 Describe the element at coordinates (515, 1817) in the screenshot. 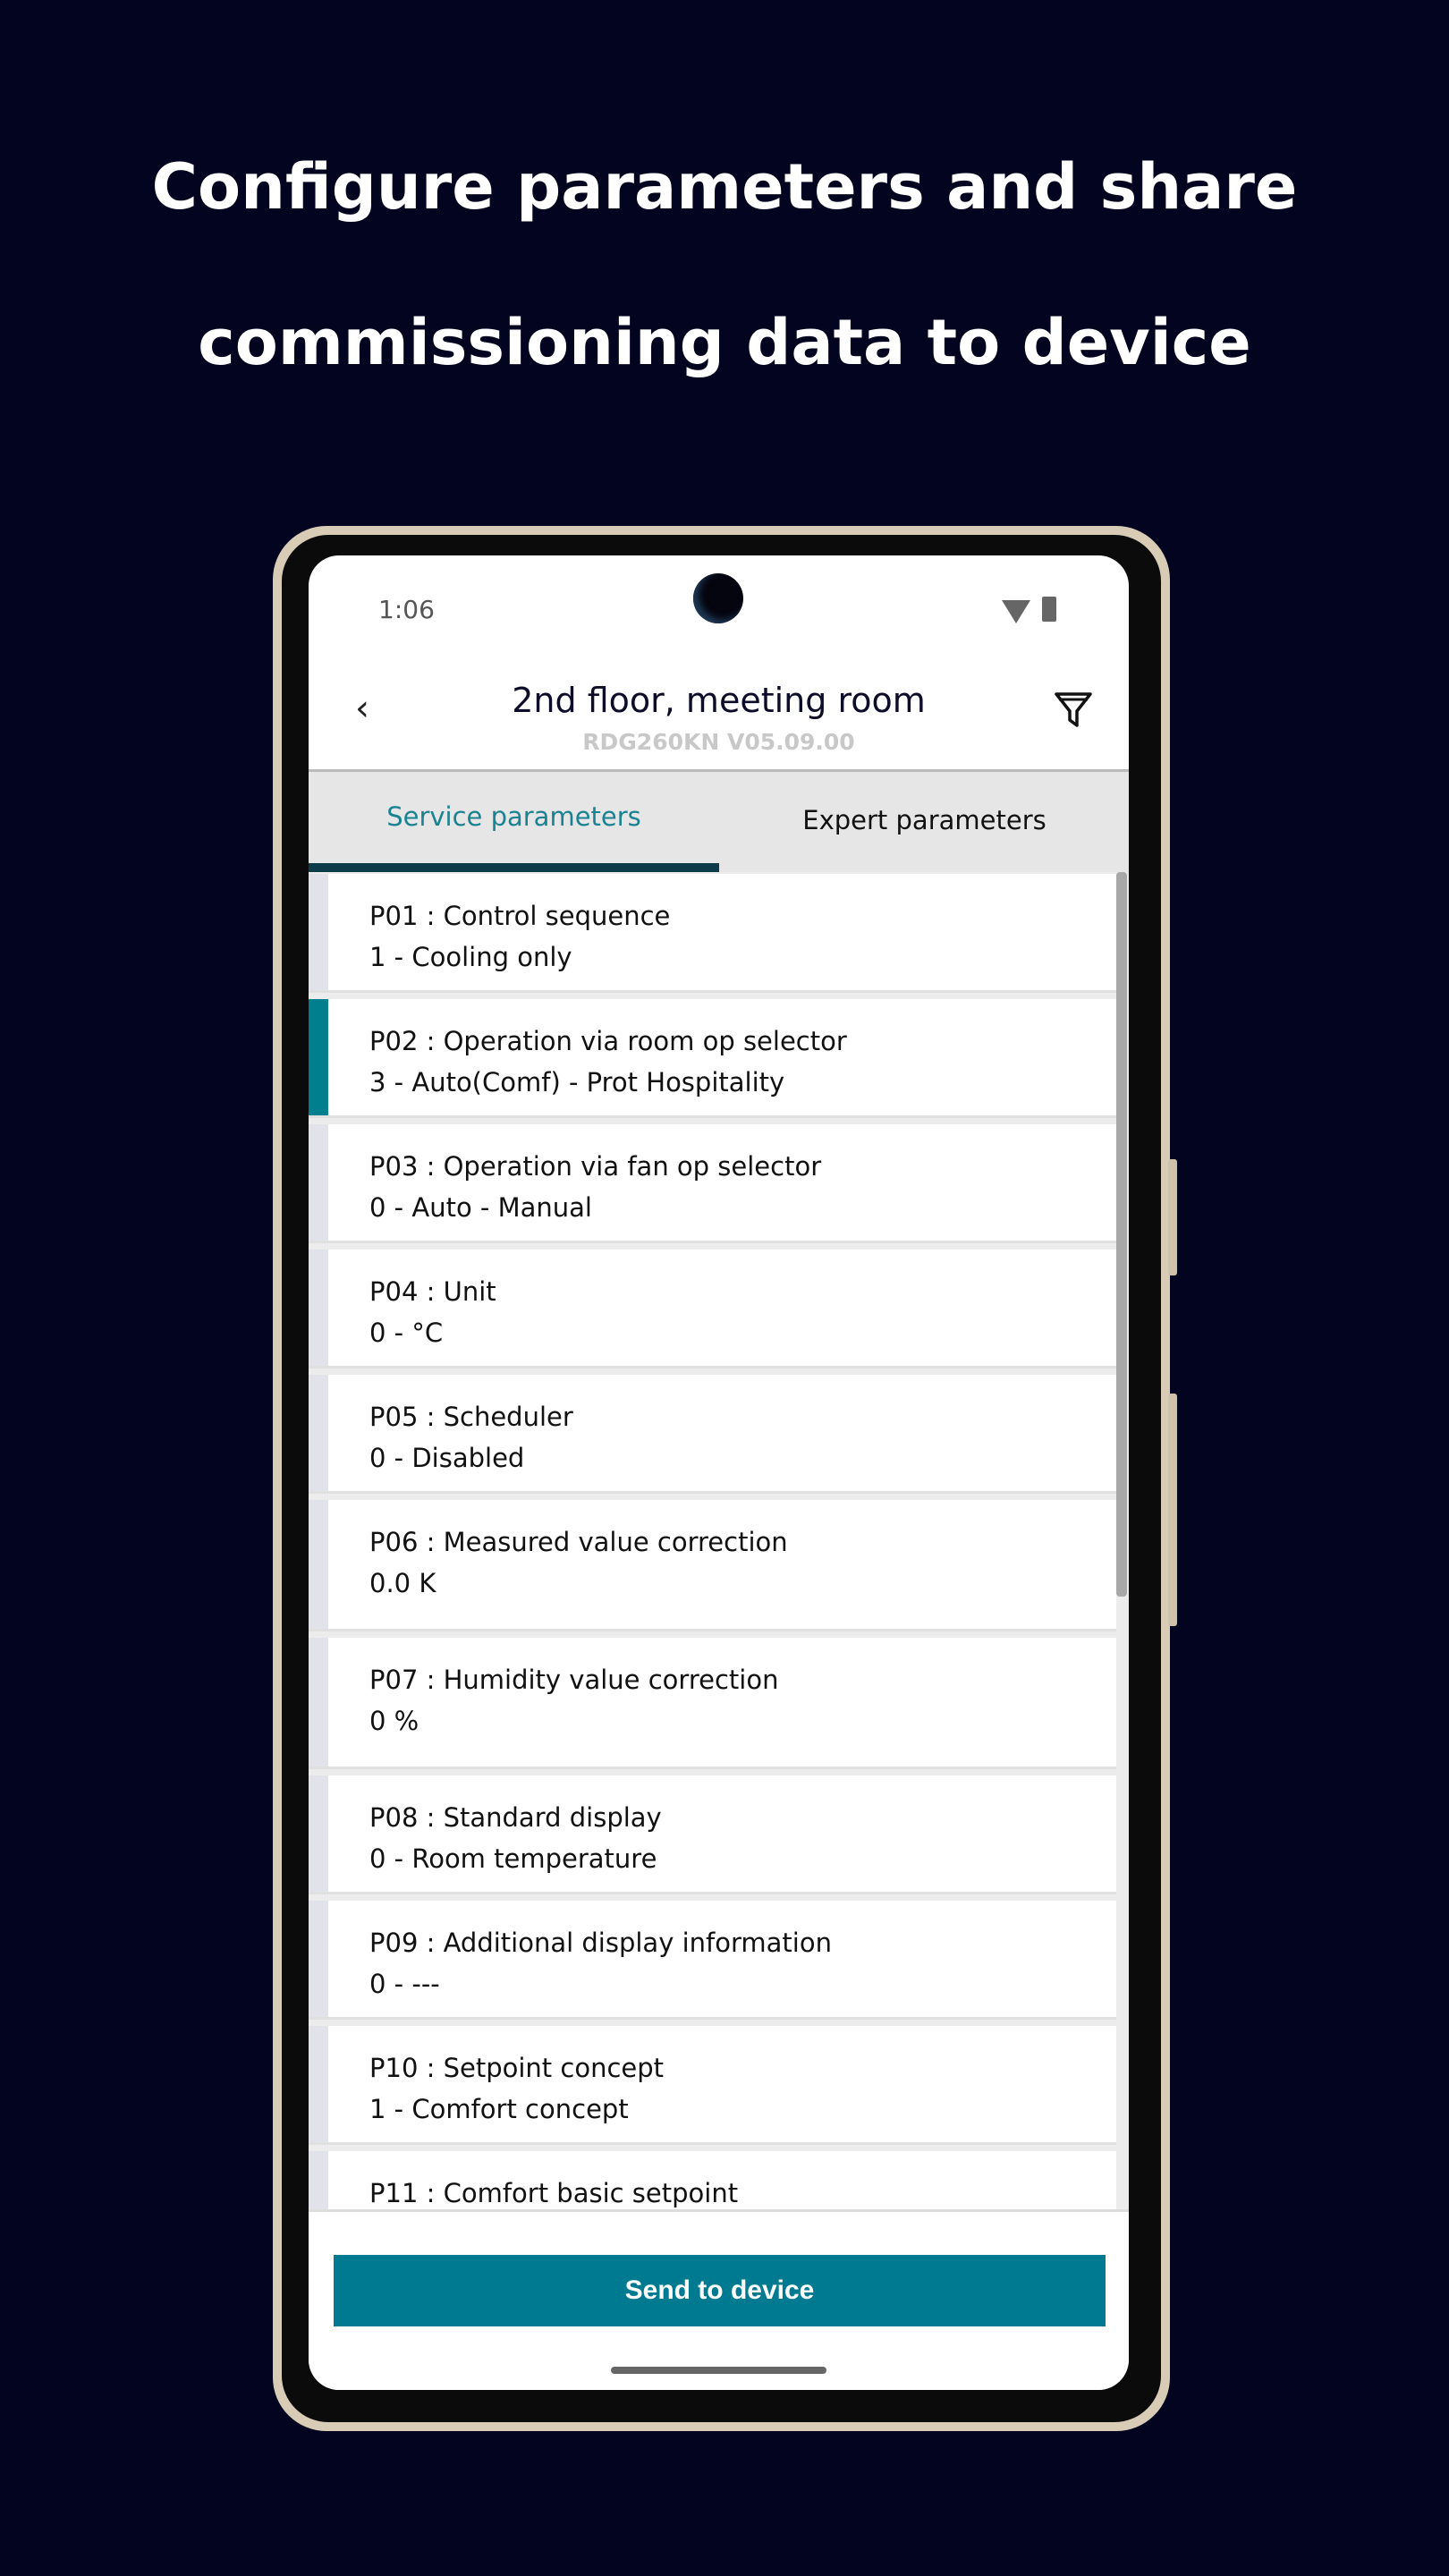

I see `parameter-name: P08 : Standard display` at that location.